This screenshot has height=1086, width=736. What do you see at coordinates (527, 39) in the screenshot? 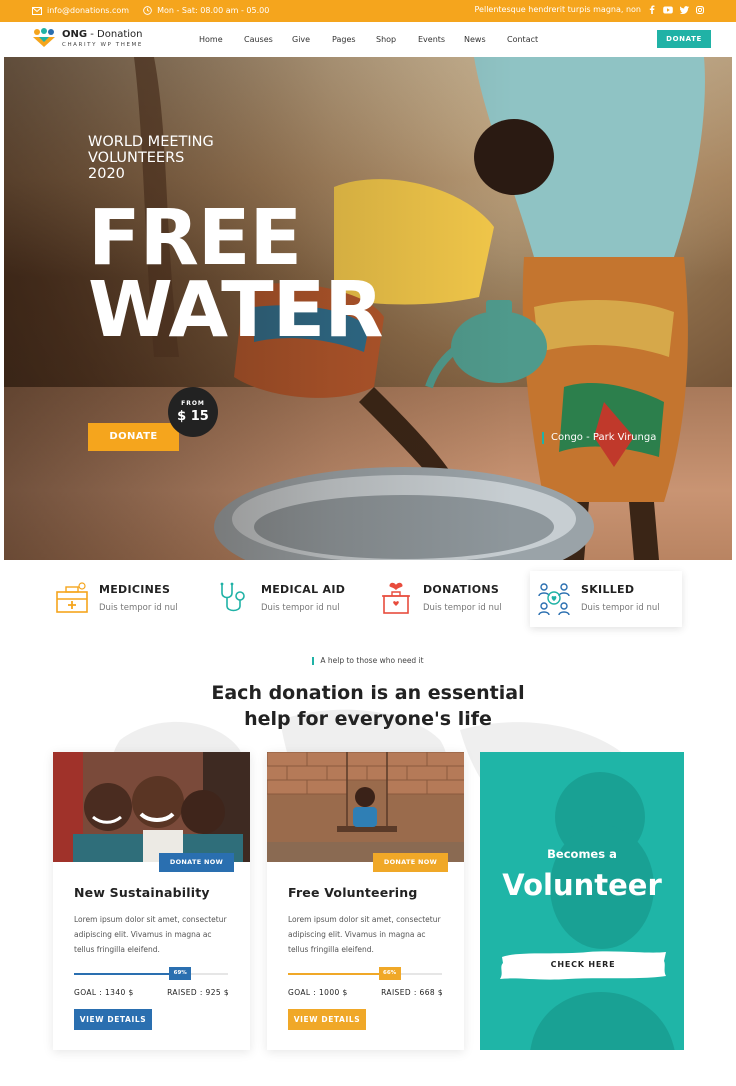
I see `nav-item-contact: Contact` at bounding box center [527, 39].